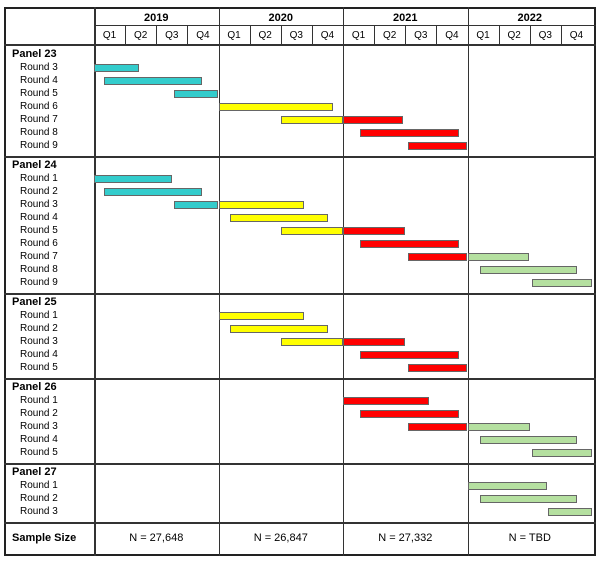  What do you see at coordinates (405, 18) in the screenshot?
I see `year-label: 2021` at bounding box center [405, 18].